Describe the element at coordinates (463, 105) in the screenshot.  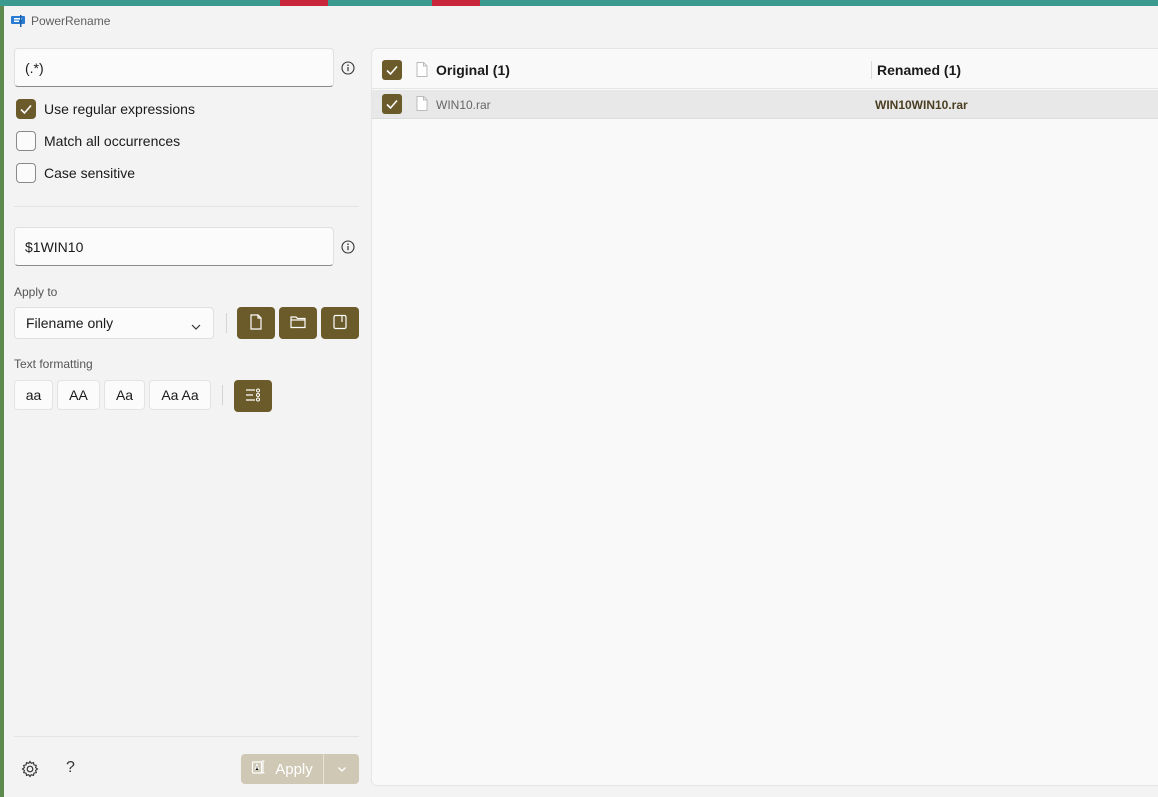
I see `original-filename: WIN10.rar` at that location.